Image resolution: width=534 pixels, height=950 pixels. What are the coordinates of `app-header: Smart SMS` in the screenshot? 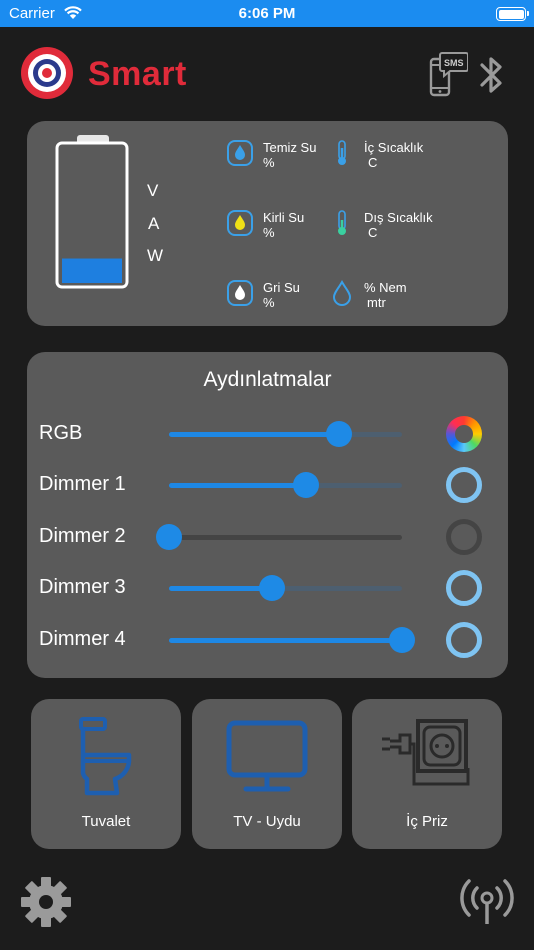 It's located at (267, 73).